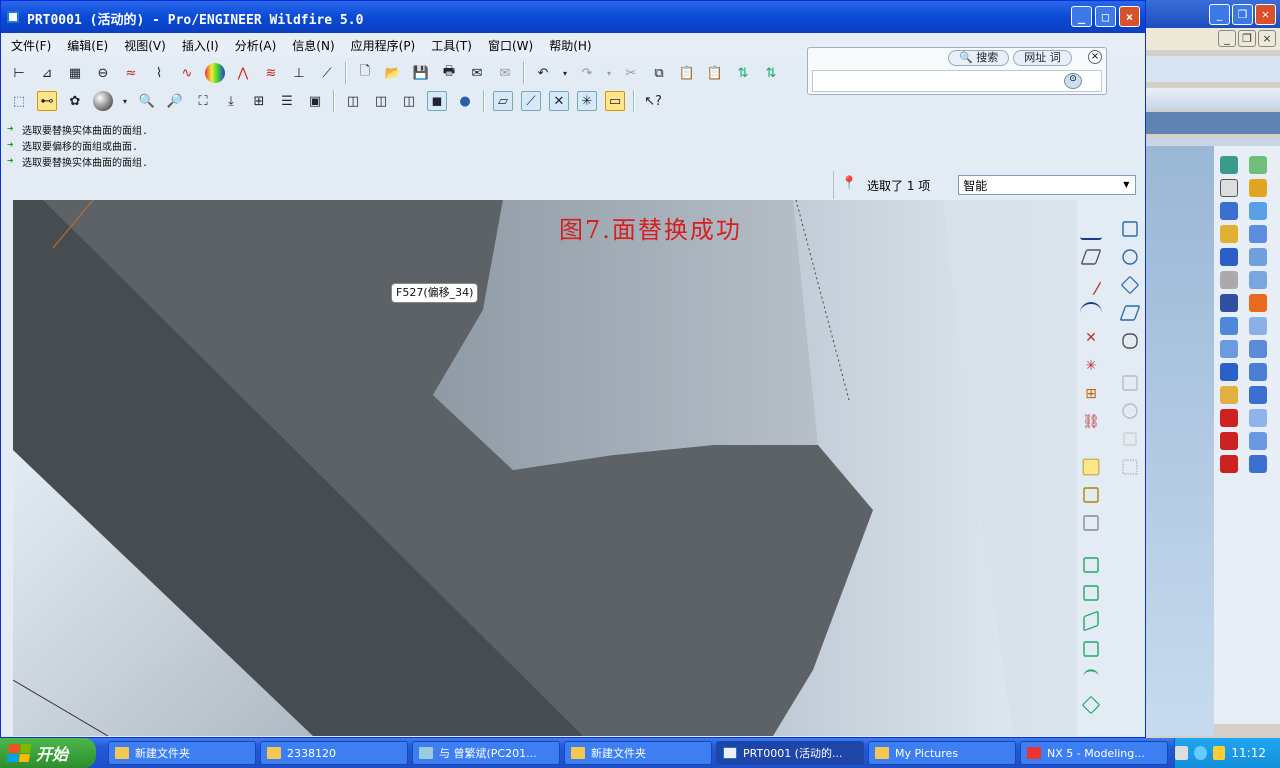 This screenshot has width=1280, height=768. I want to click on nx-minimize-button: _, so click(1219, 14).